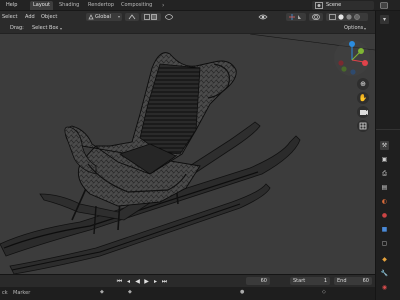 The height and width of the screenshot is (300, 400). What do you see at coordinates (263, 281) in the screenshot?
I see `current-frame-value: 60` at bounding box center [263, 281].